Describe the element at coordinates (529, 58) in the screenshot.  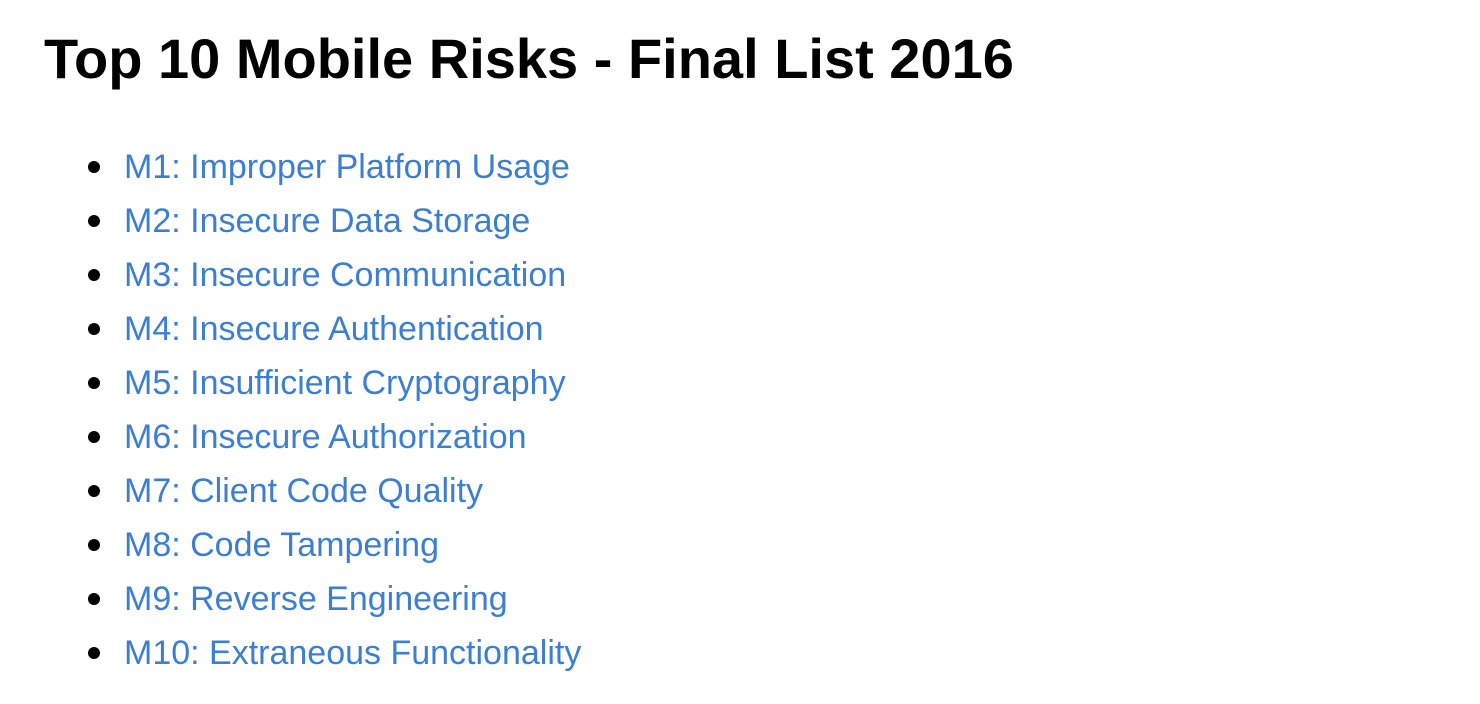
I see `page-title: Top 10 Mobile Risks - Final List 2016` at that location.